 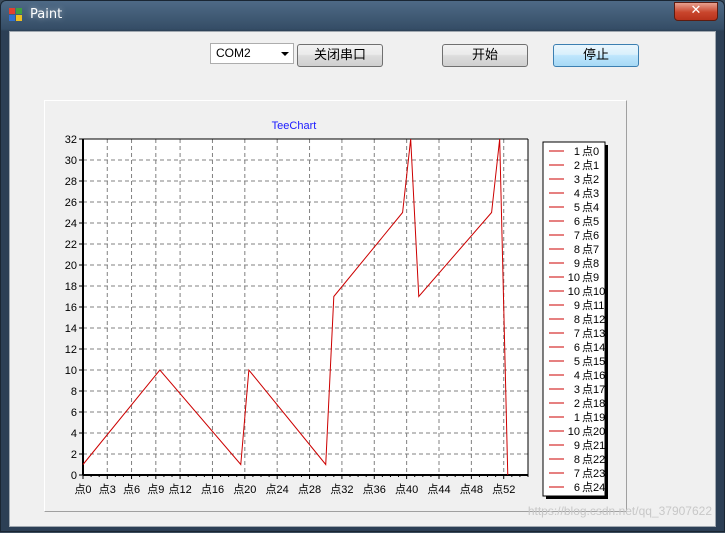 I want to click on chart-title: TeeChart, so click(x=294, y=126).